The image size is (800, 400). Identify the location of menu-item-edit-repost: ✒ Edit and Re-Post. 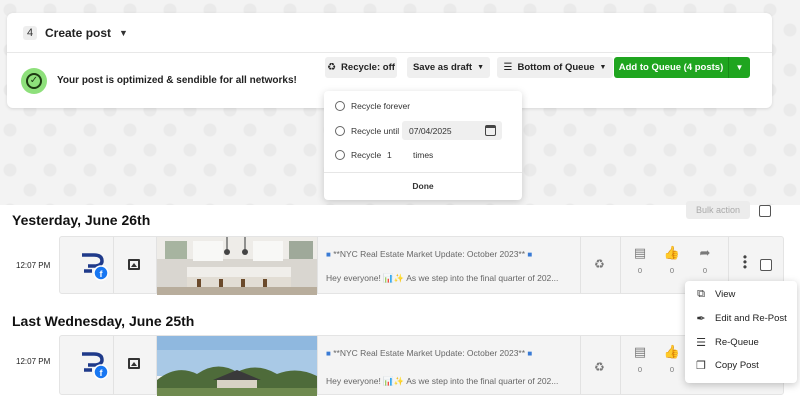
(741, 318).